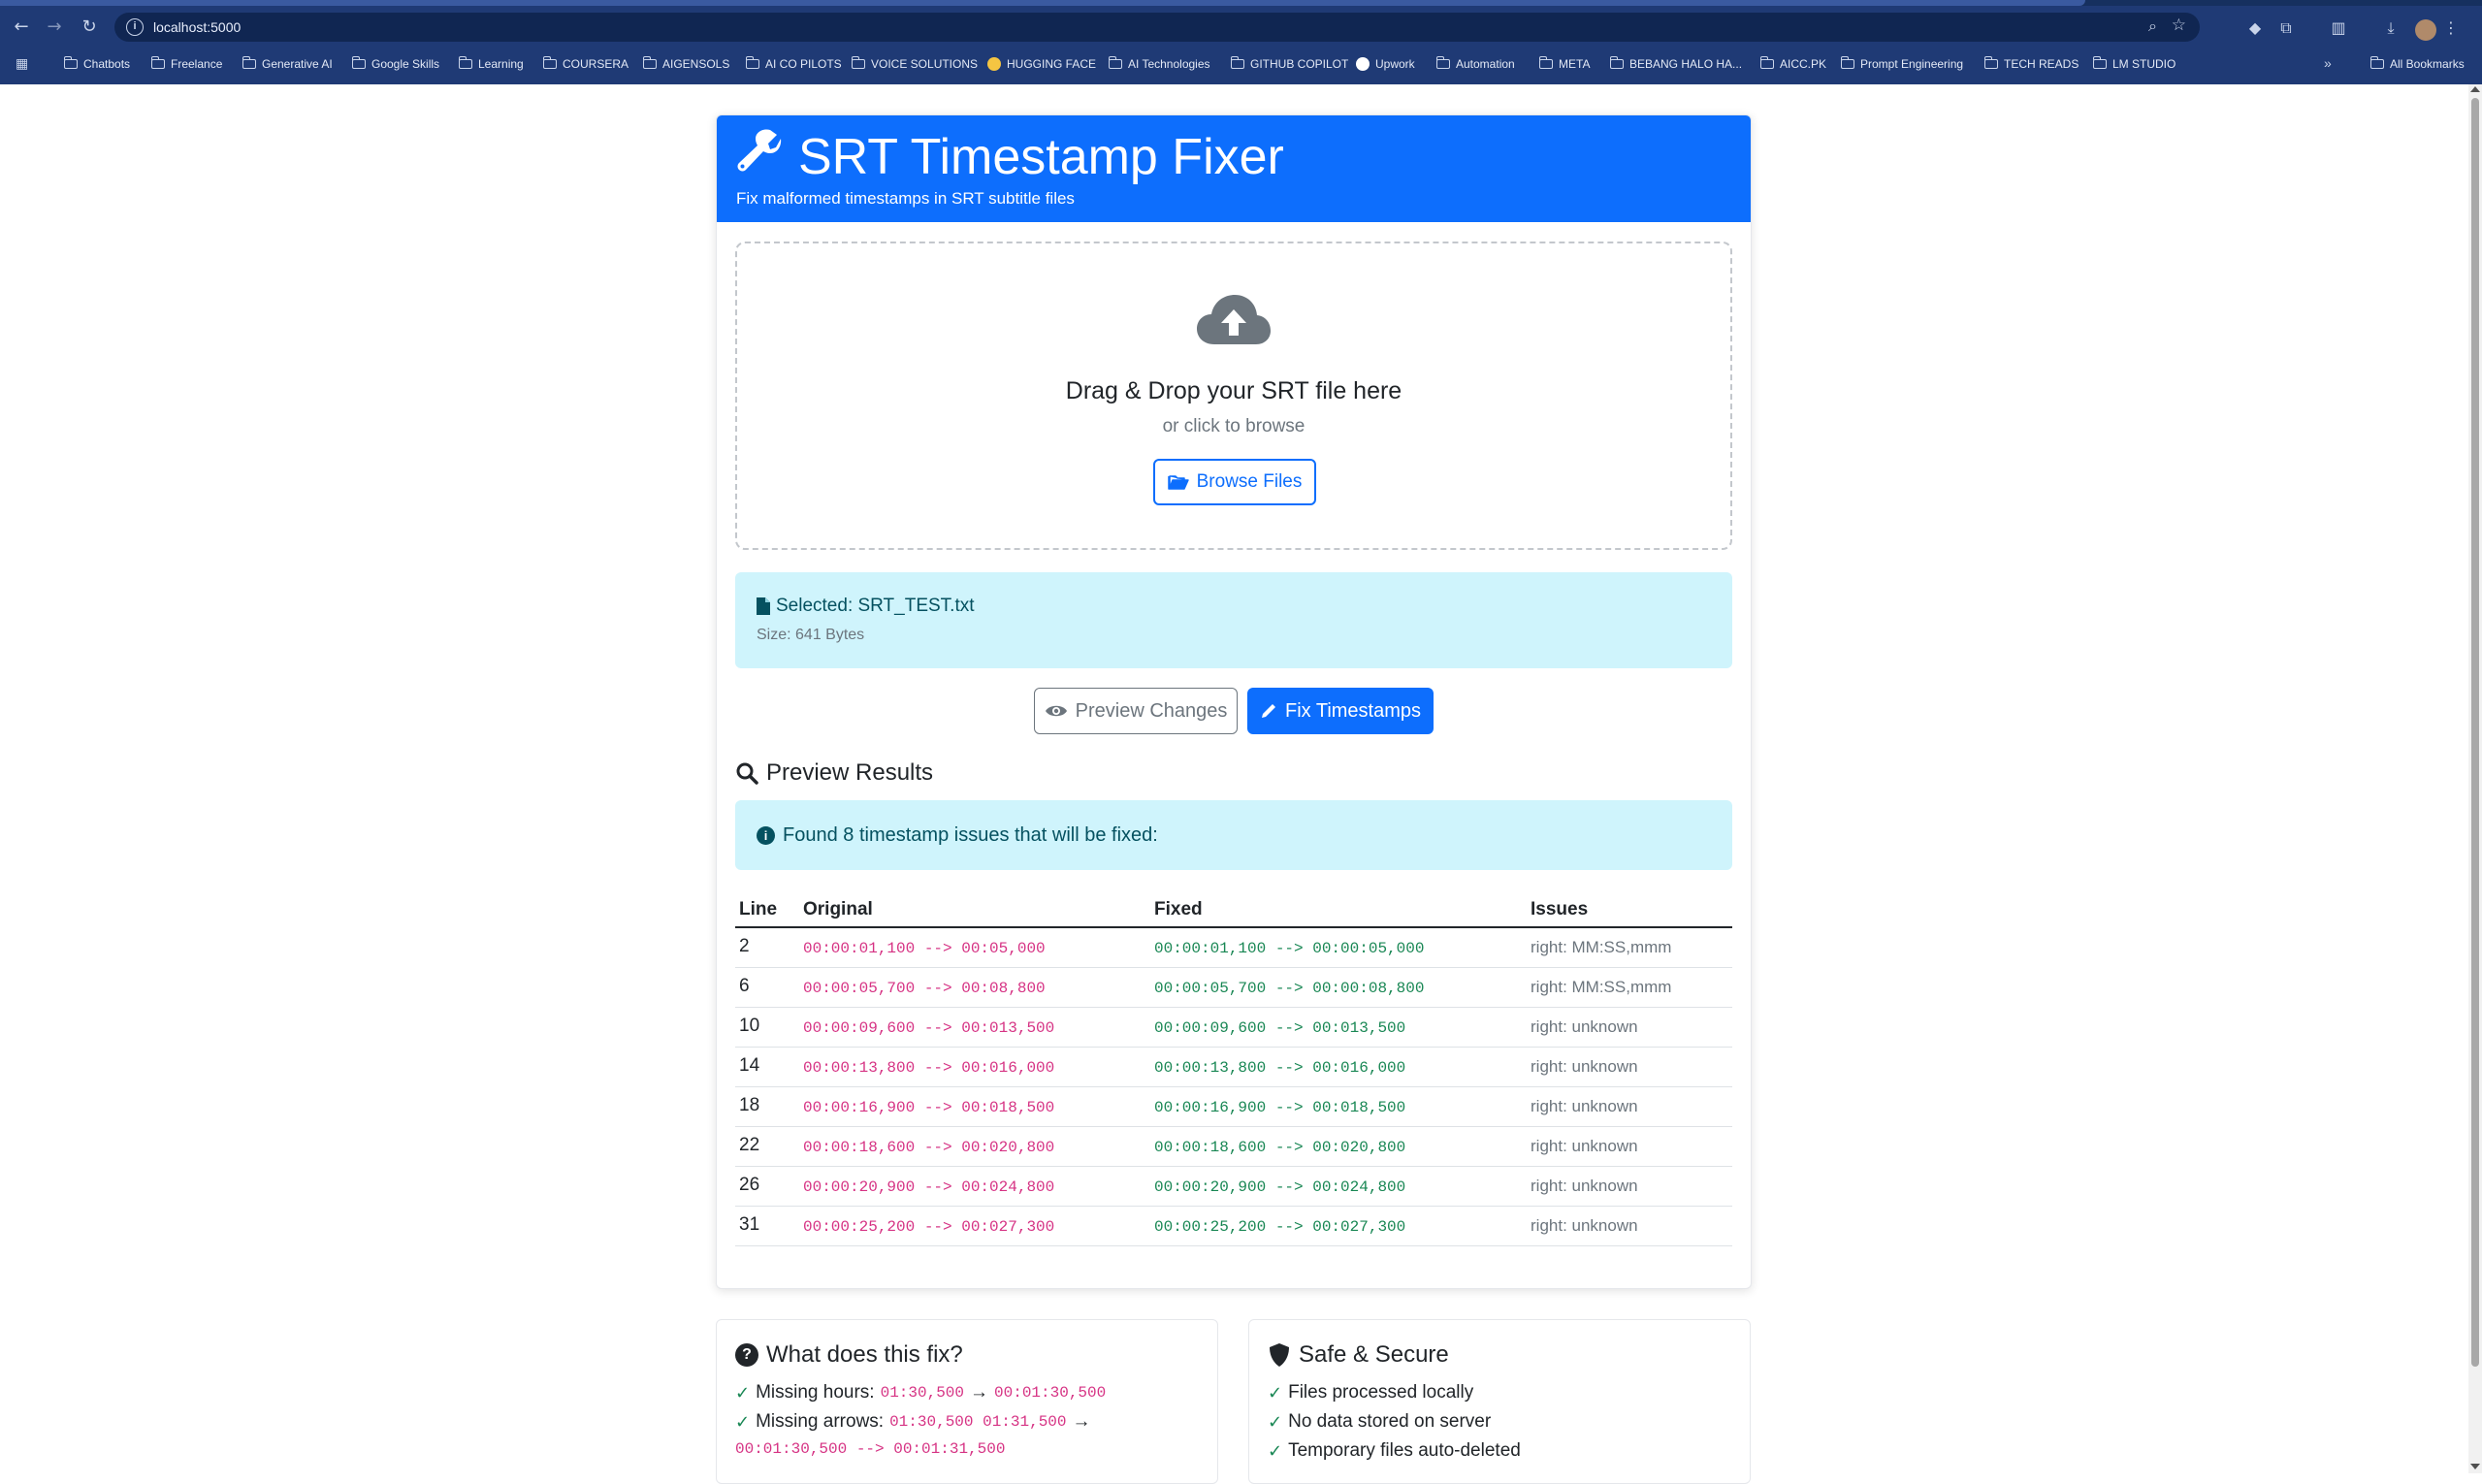  I want to click on safe-secure-title: Safe & Secure, so click(1374, 1355).